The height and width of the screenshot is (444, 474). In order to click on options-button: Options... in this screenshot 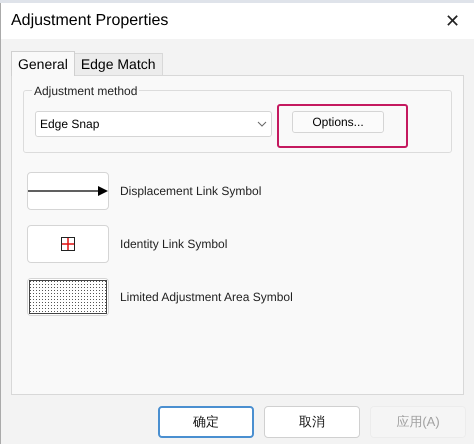, I will do `click(338, 122)`.